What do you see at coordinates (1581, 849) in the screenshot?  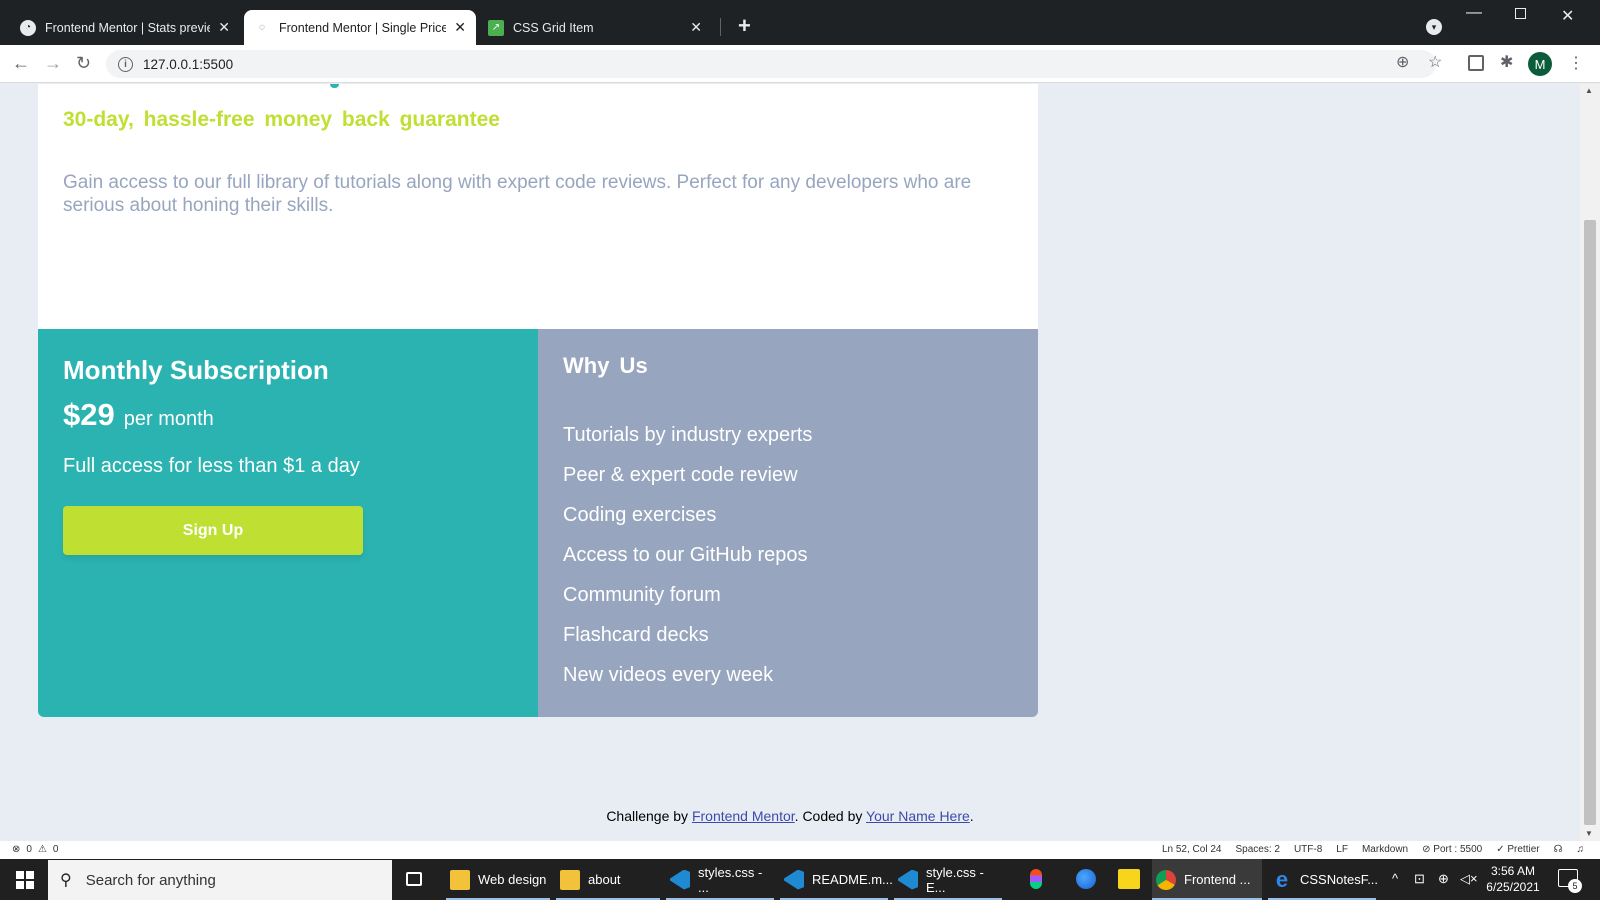 I see `bell-icon: ♫` at bounding box center [1581, 849].